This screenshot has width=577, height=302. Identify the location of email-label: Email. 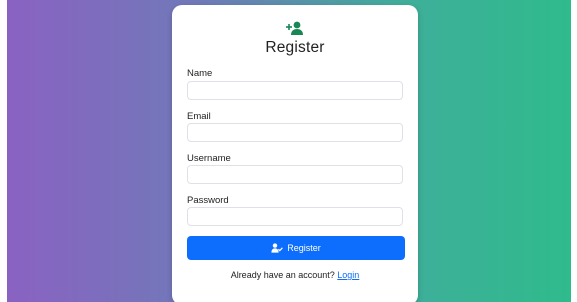
(199, 116).